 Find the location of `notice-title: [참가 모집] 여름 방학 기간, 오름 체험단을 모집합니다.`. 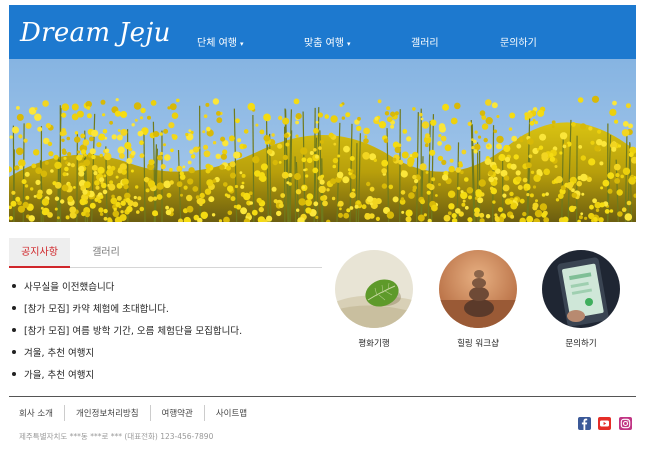

notice-title: [참가 모집] 여름 방학 기간, 오름 체험단을 모집합니다. is located at coordinates (133, 331).